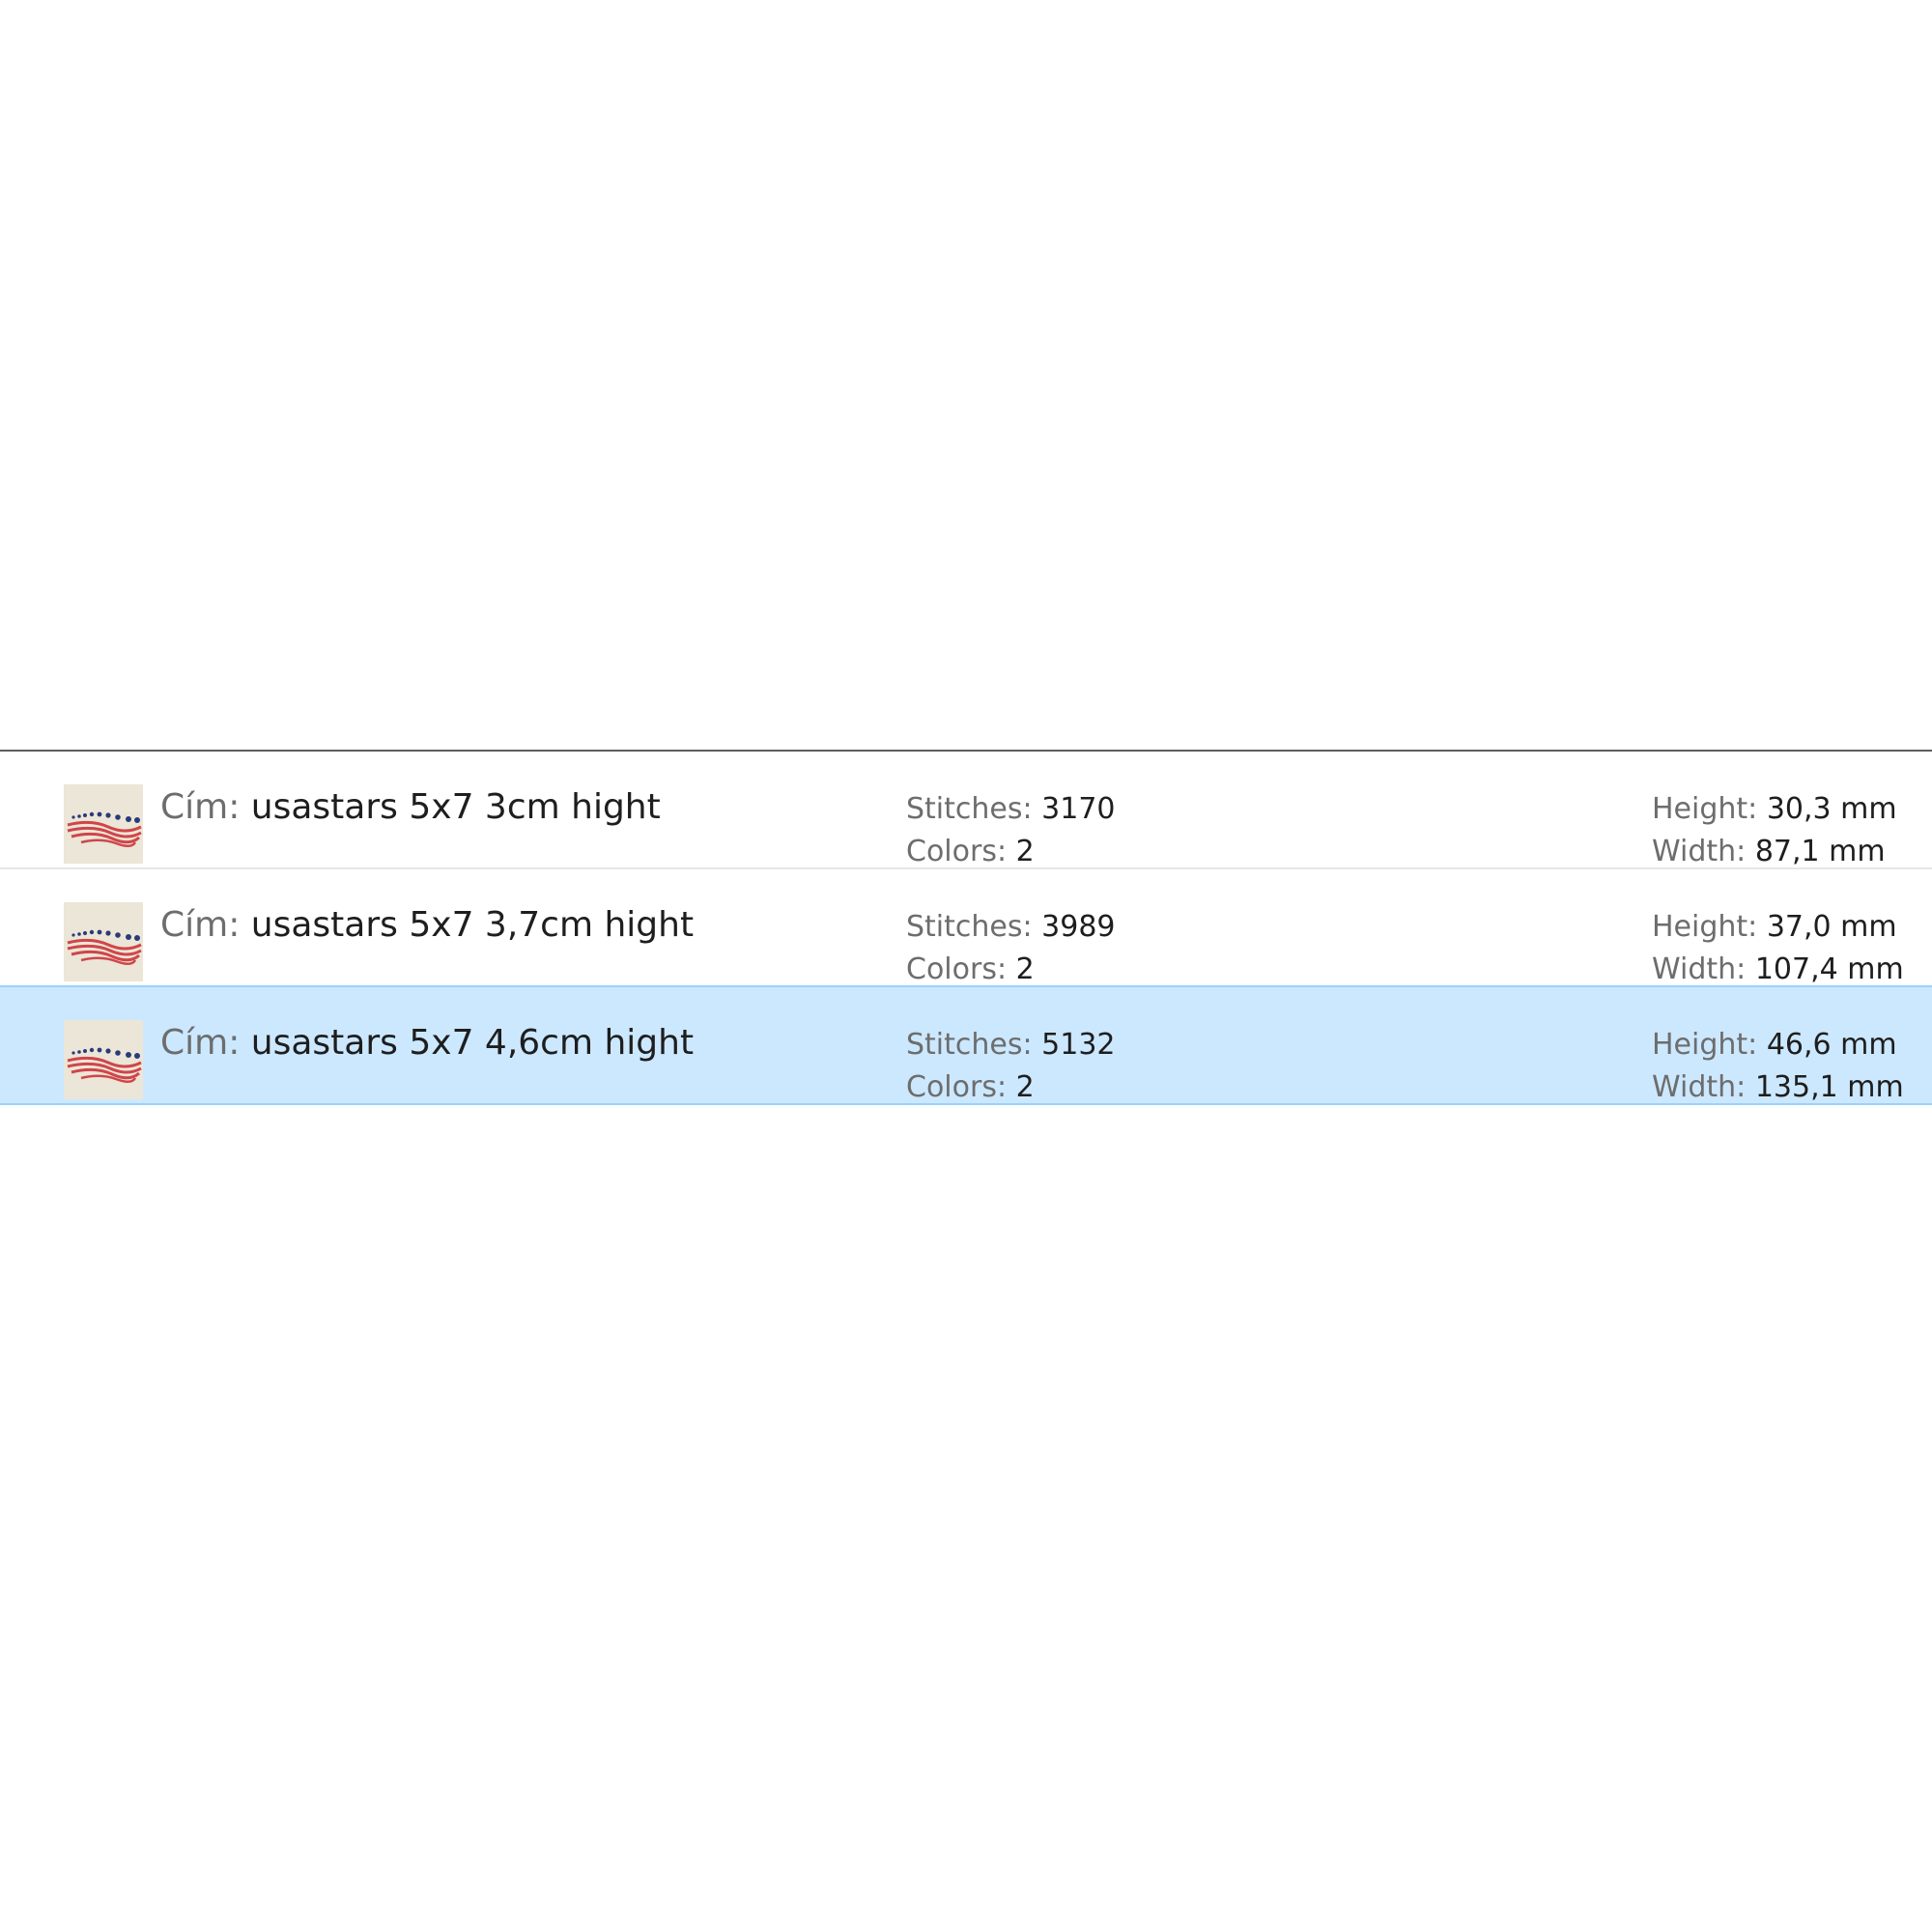 This screenshot has height=1932, width=1932. I want to click on file-title: Cím: usastars 5x7 3cm hight, so click(410, 807).